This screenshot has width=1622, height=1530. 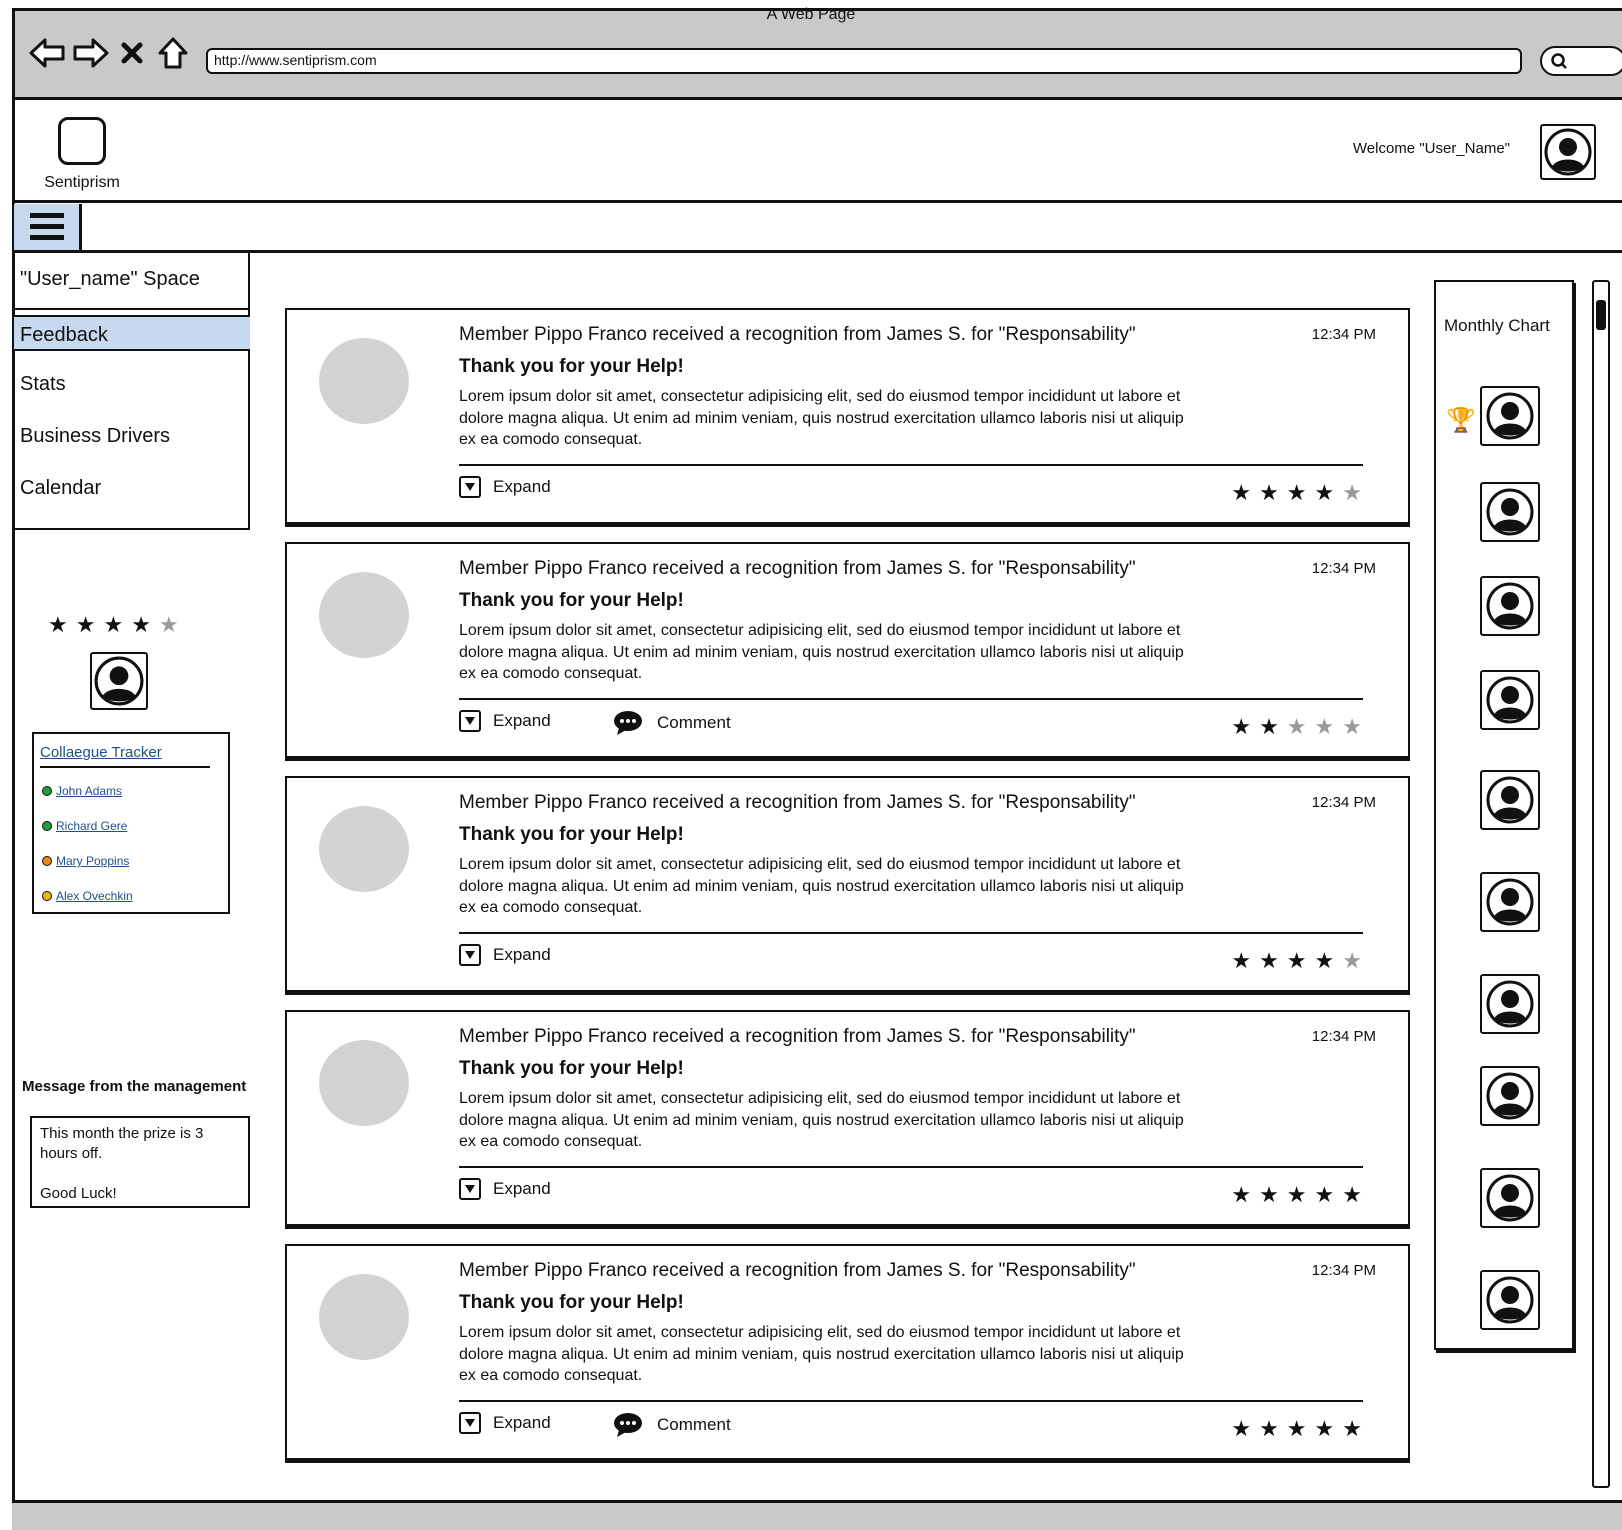 What do you see at coordinates (132, 436) in the screenshot?
I see `sidebar-item-business-drivers: Business Drivers` at bounding box center [132, 436].